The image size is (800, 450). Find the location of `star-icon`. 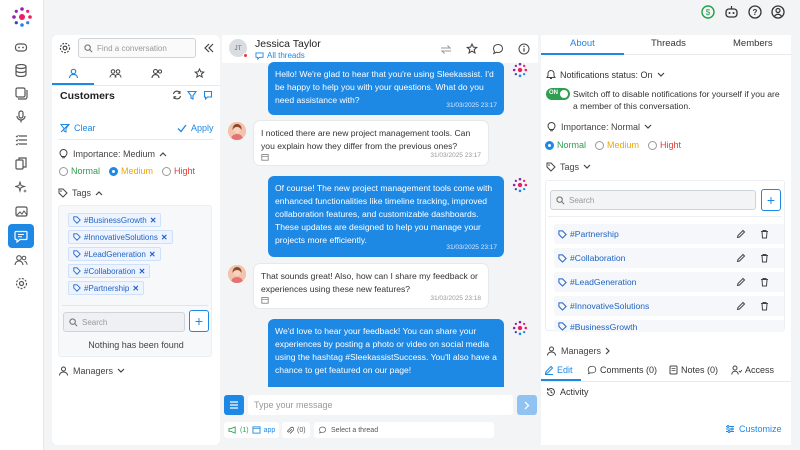

star-icon is located at coordinates (472, 49).